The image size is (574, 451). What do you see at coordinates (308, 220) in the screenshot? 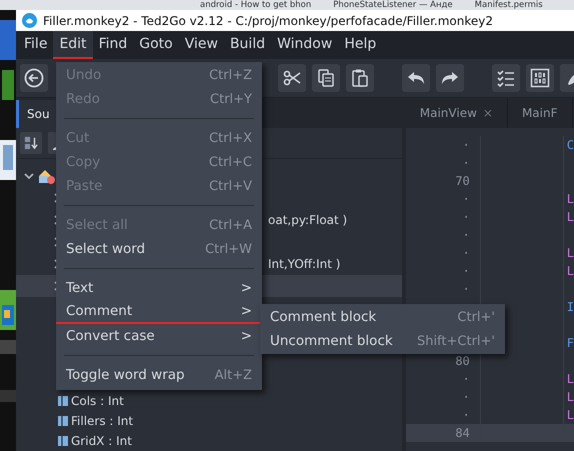
I see `tree-label: oat,py:Float )` at bounding box center [308, 220].